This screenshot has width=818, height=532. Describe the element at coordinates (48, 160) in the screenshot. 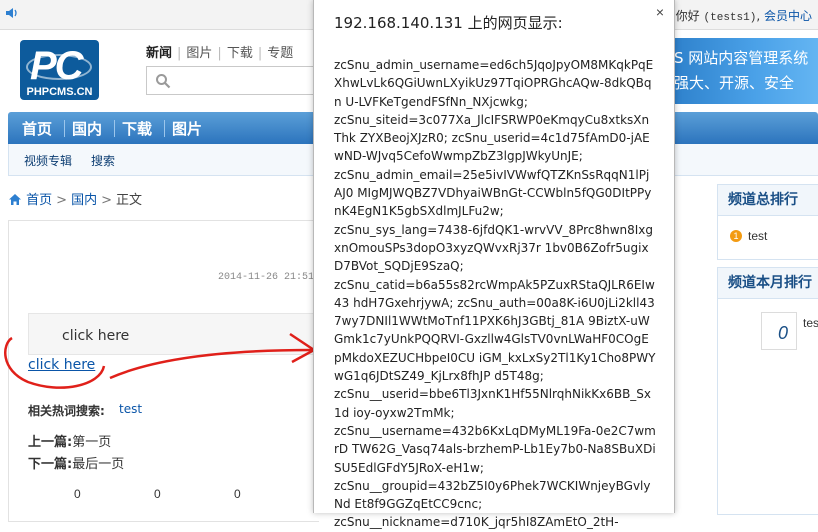

I see `subnav-item-video: 视频专辑` at that location.